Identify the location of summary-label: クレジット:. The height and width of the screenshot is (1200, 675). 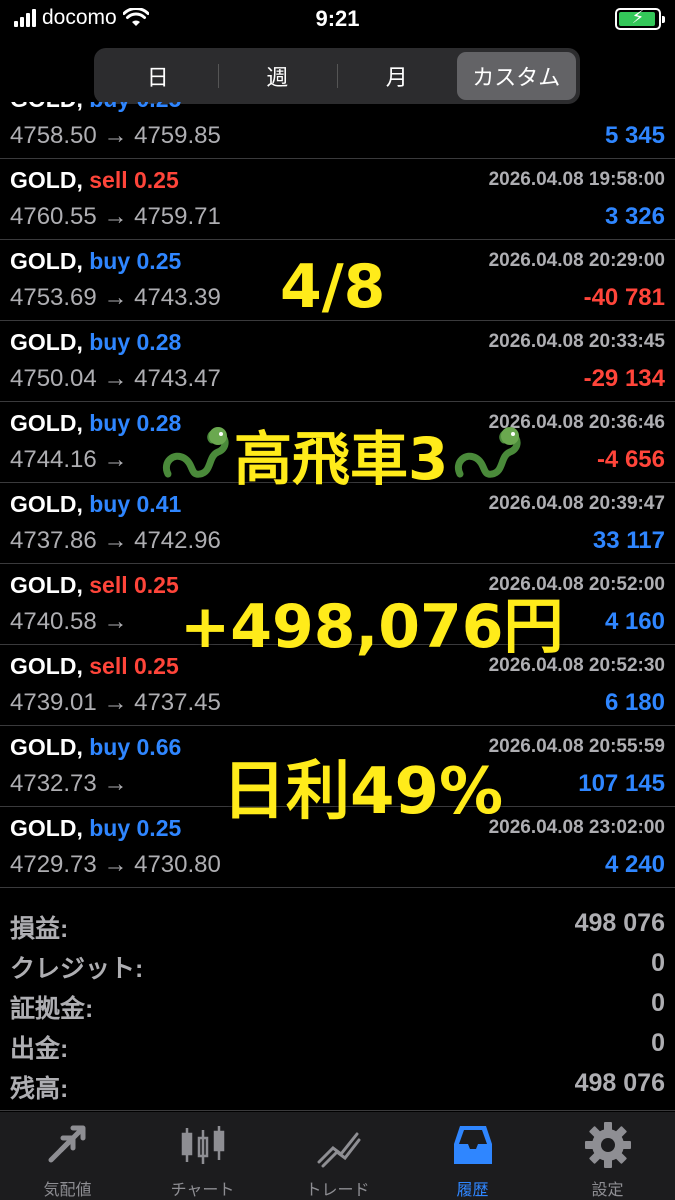
(77, 969).